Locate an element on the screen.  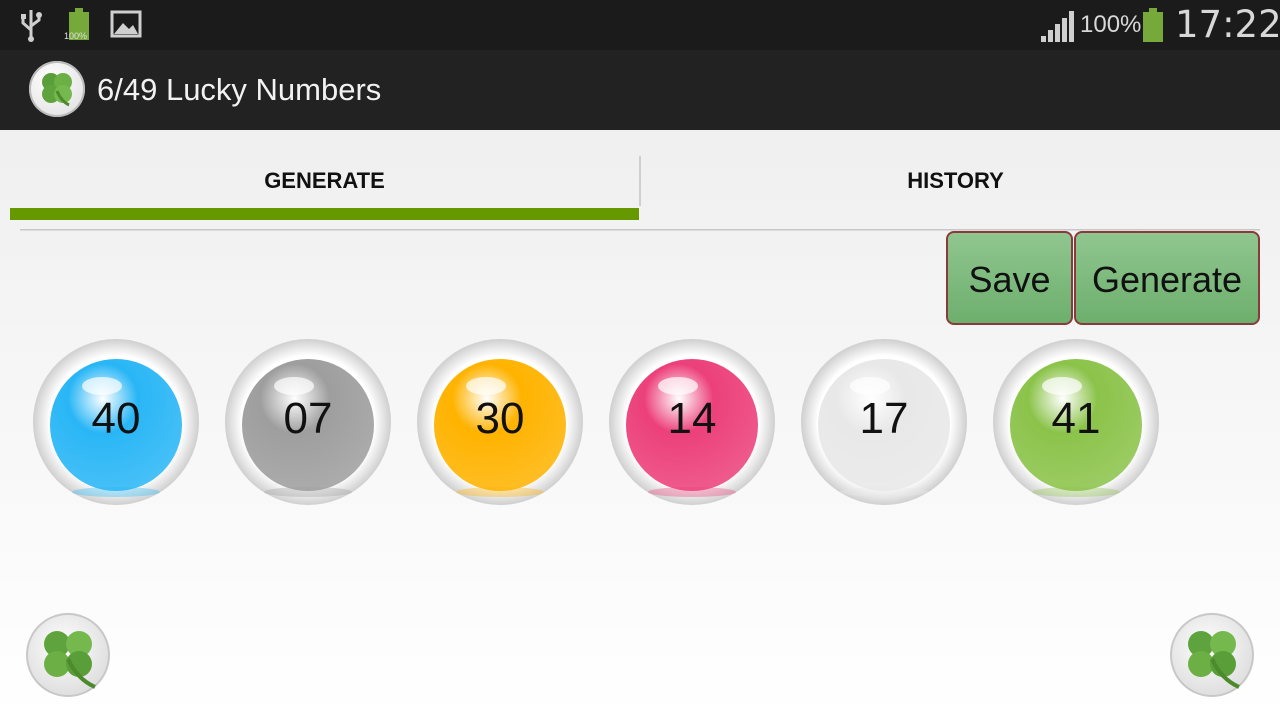
ball-number: 40 is located at coordinates (116, 418).